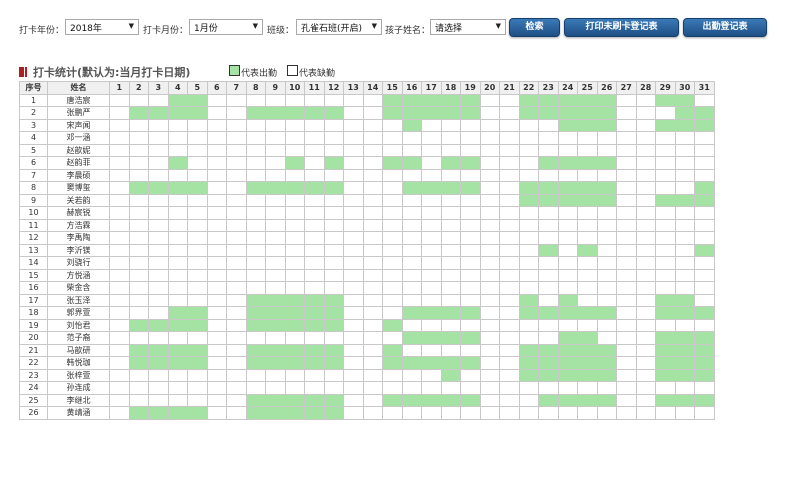 The image size is (800, 504). What do you see at coordinates (177, 88) in the screenshot?
I see `day-column-header: 4` at bounding box center [177, 88].